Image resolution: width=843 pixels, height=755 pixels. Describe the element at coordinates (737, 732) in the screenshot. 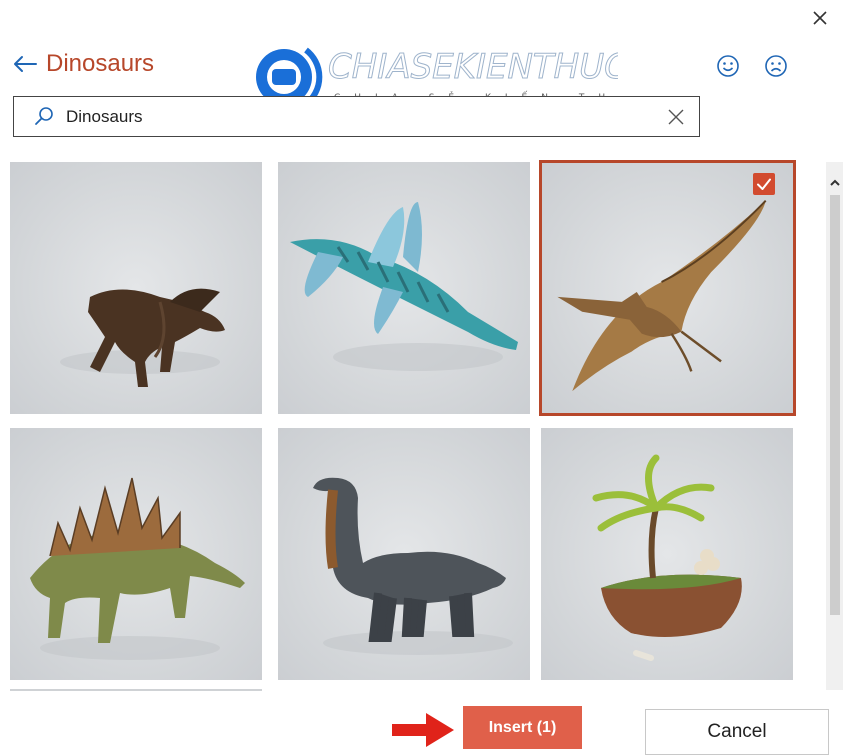

I see `cancel-button: Cancel` at that location.